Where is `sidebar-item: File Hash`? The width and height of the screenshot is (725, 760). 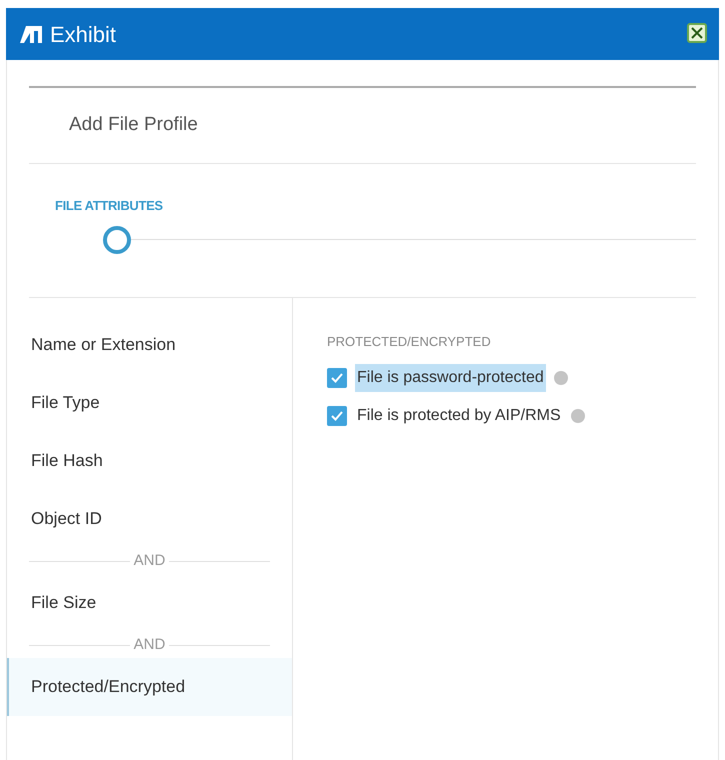 sidebar-item: File Hash is located at coordinates (149, 461).